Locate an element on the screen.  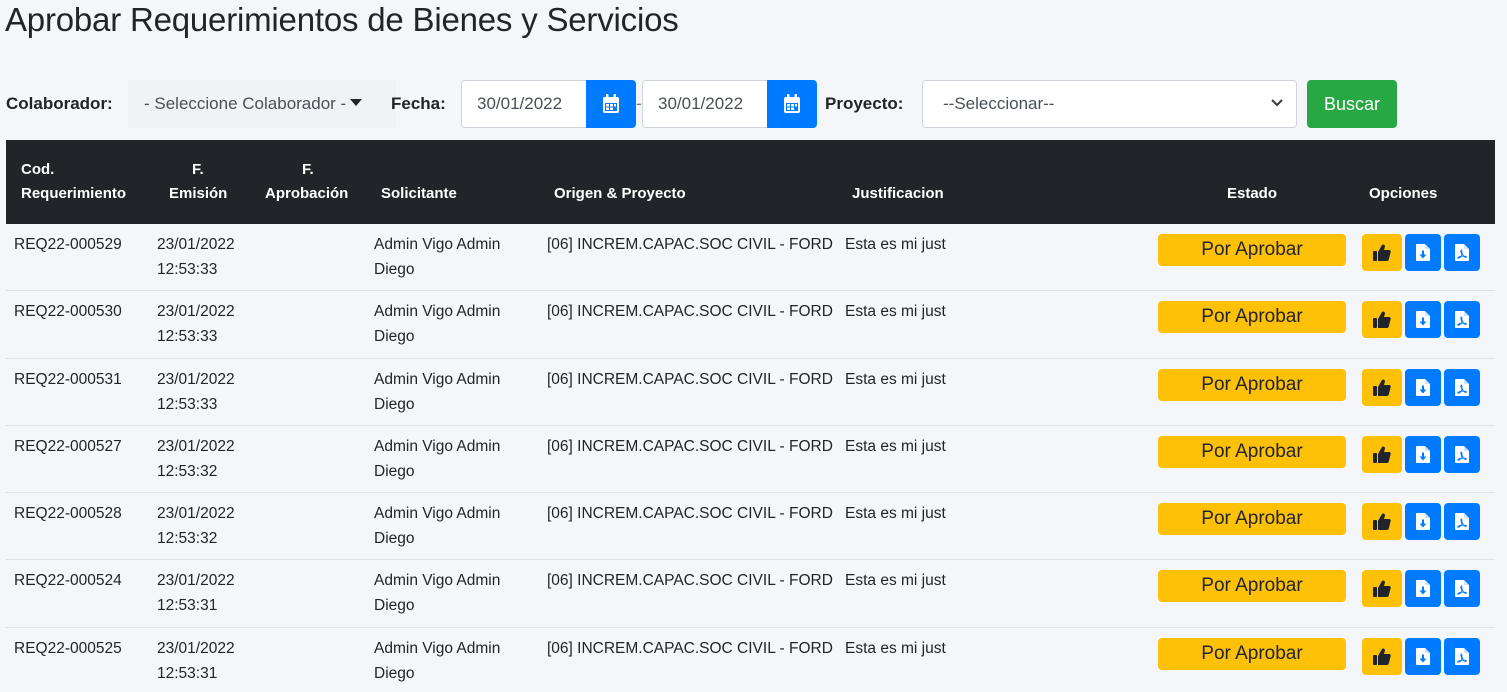
cell-cod: REQ22-000525 is located at coordinates (68, 648).